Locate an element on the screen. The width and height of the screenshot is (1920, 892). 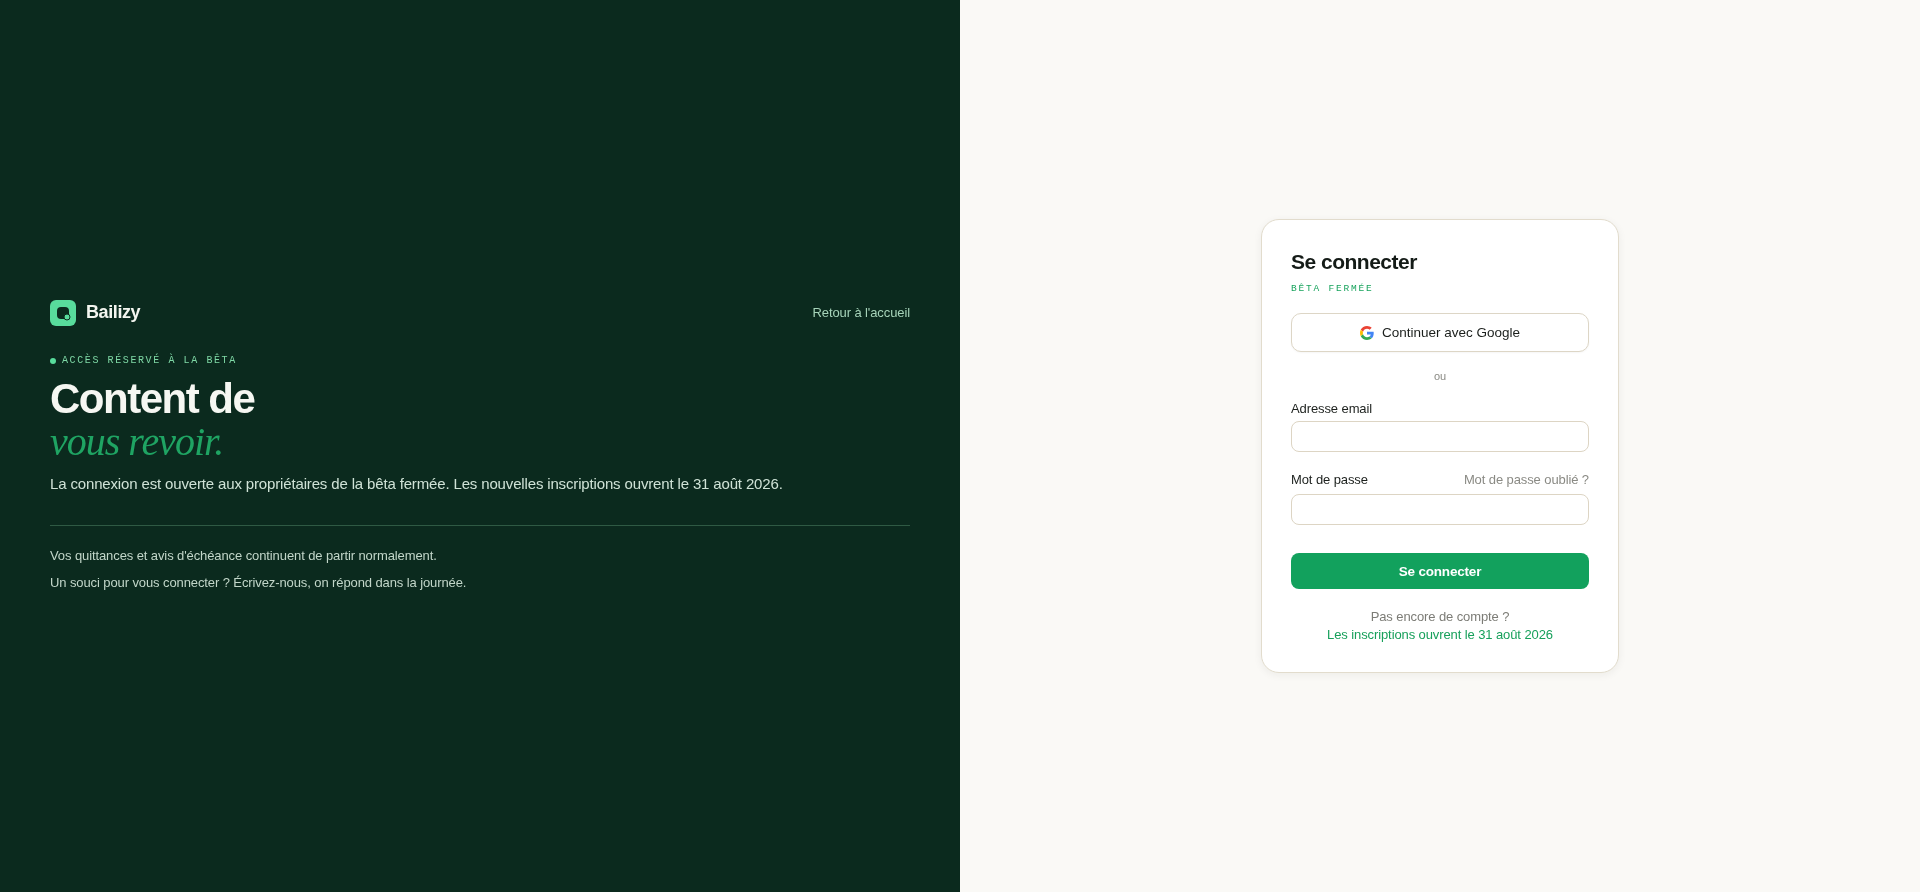
brand-name: Bailizy is located at coordinates (113, 312).